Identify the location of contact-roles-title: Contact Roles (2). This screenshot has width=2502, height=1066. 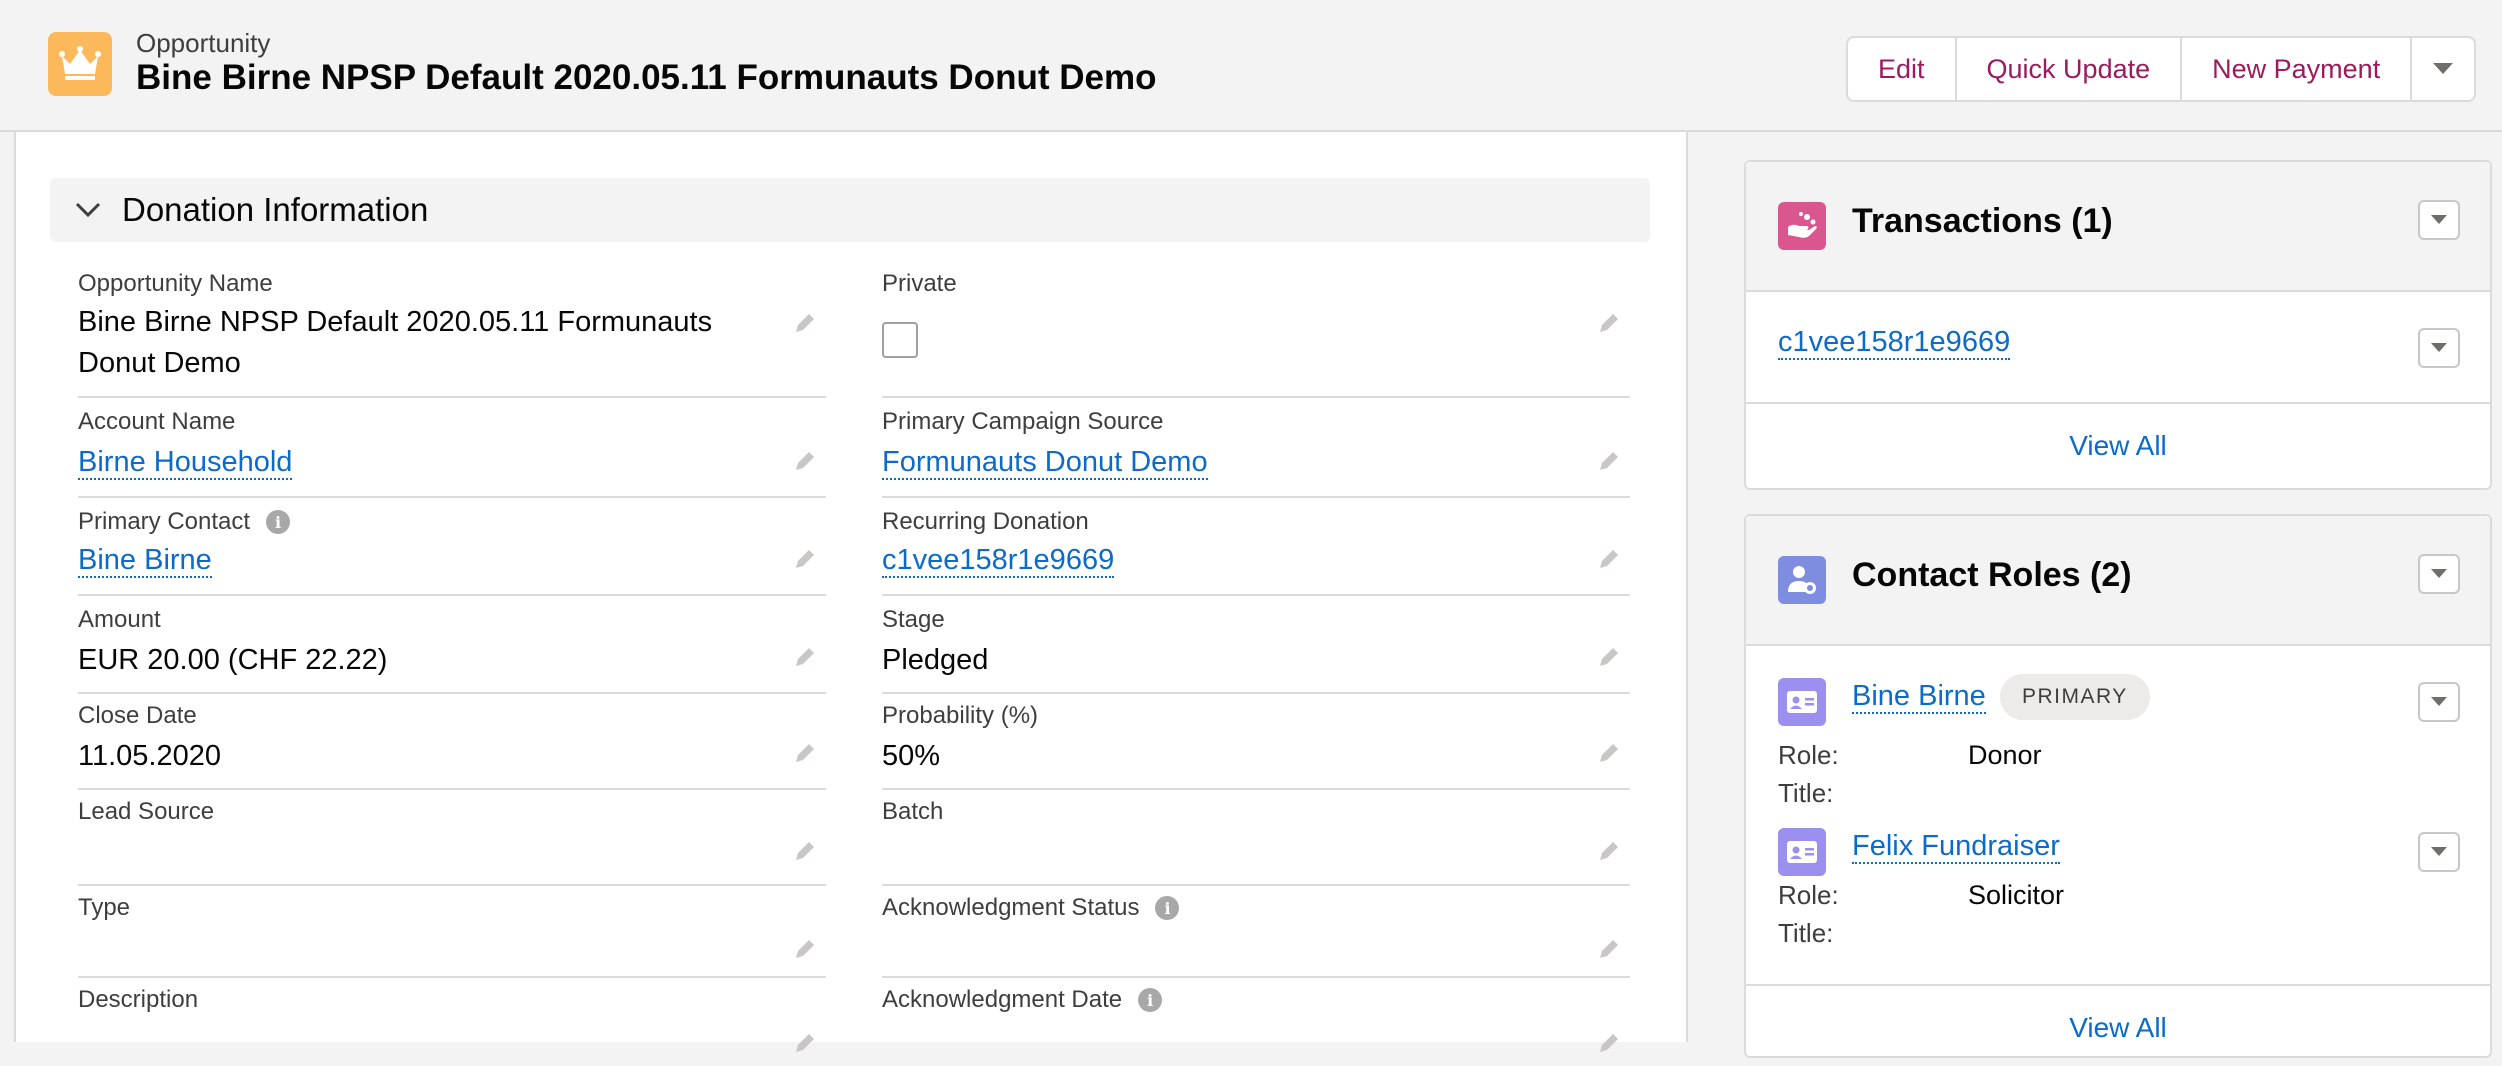
(1992, 575).